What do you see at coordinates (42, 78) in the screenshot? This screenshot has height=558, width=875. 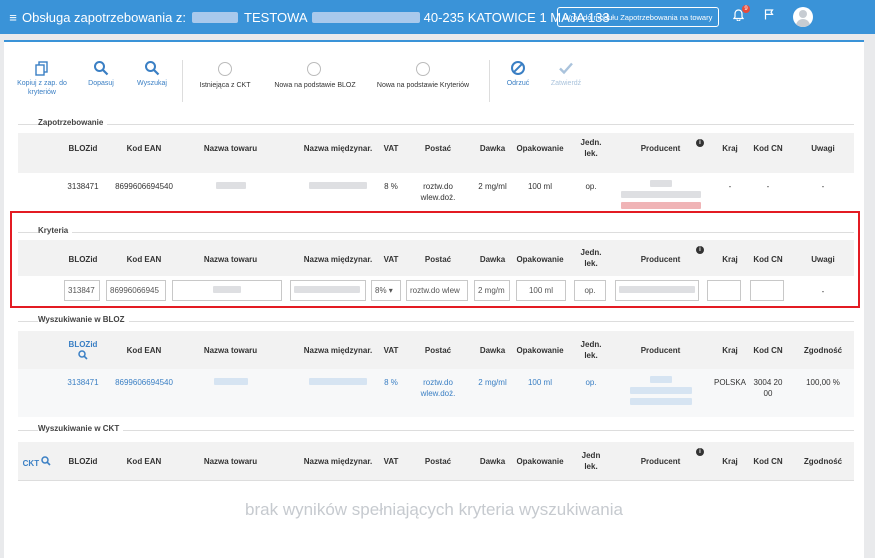 I see `copy-to-criteria-button: Kopiuj z zap. do kryteriów` at bounding box center [42, 78].